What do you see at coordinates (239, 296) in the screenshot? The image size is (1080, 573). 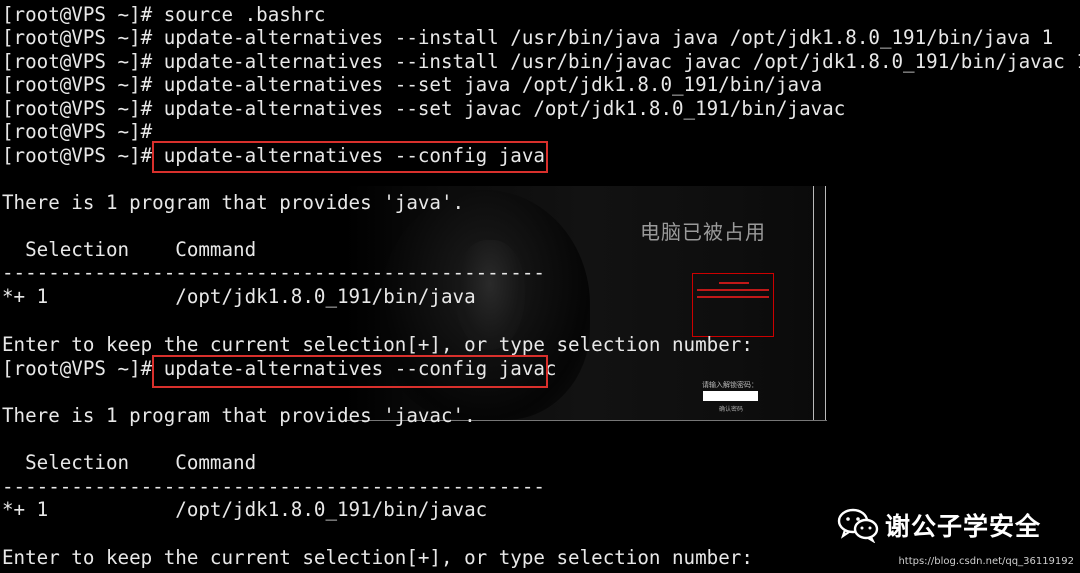 I see `terminal-line: *+ 1 /opt/jdk1.8.0_191/bin/java` at bounding box center [239, 296].